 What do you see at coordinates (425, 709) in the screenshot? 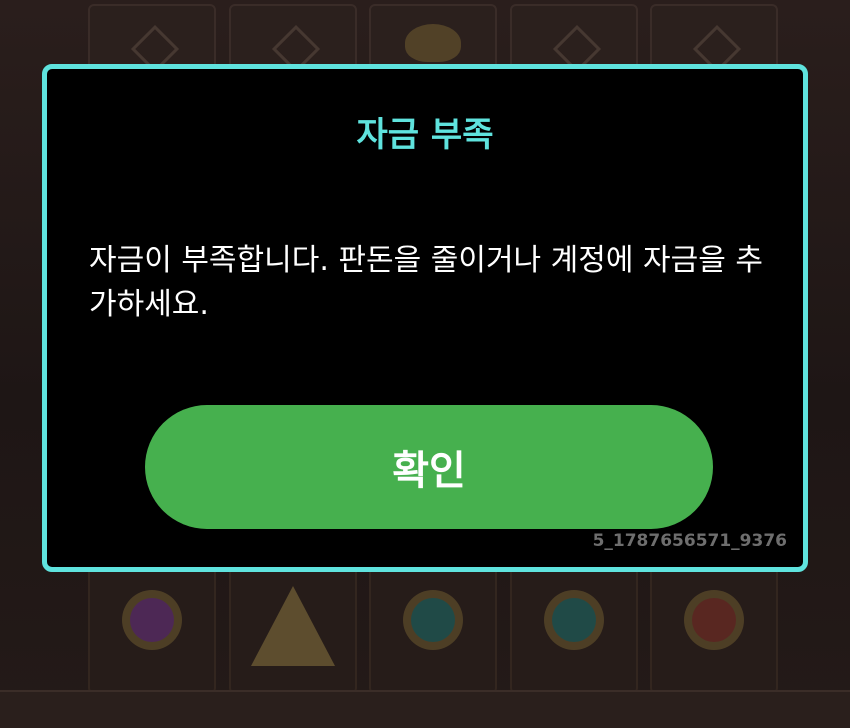
I see `board-bottom-strip` at bounding box center [425, 709].